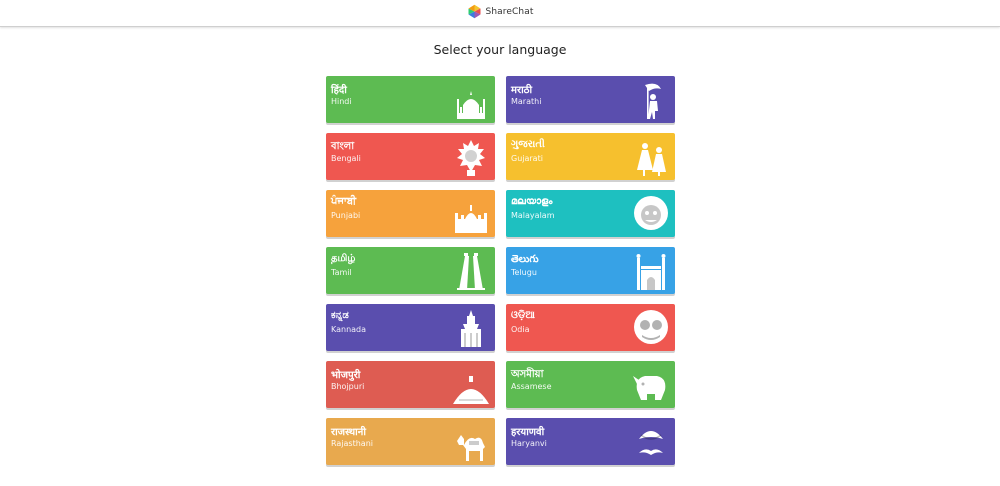  Describe the element at coordinates (471, 390) in the screenshot. I see `stupa-icon` at that location.